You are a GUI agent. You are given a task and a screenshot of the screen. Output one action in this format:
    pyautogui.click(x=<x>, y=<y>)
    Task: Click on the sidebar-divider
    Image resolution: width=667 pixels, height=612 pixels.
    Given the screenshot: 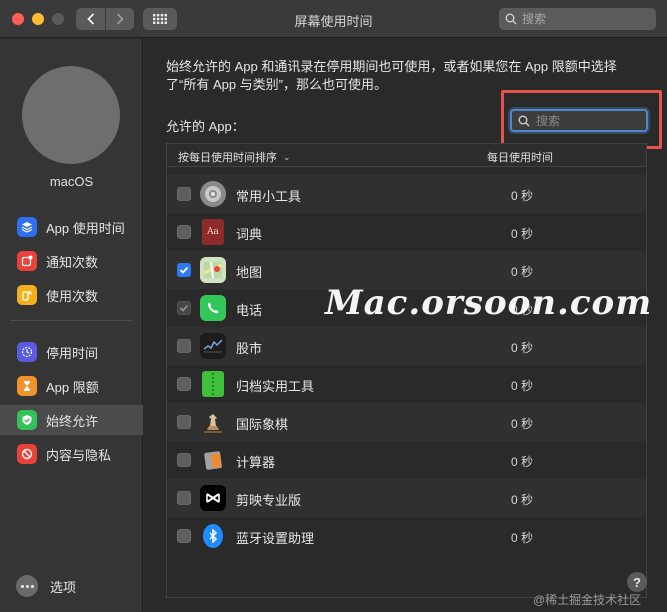 What is the action you would take?
    pyautogui.click(x=71, y=320)
    